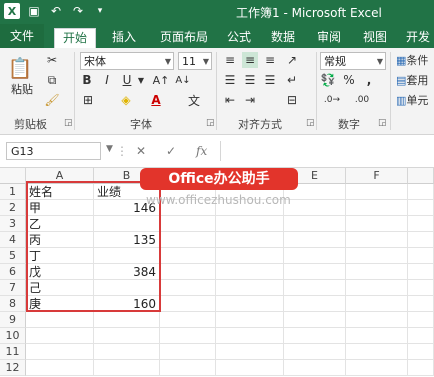  I want to click on paste-icon: 📋, so click(20, 68).